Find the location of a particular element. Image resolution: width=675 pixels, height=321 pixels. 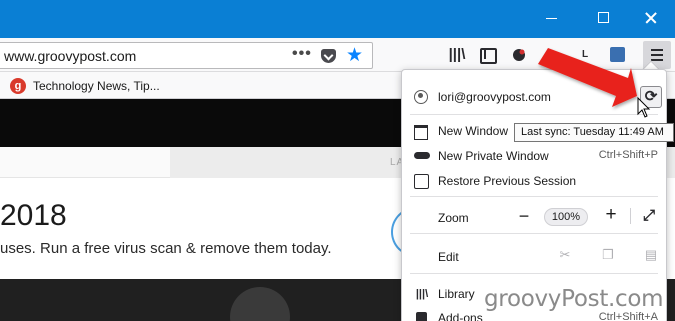

addons-puzzle-icon is located at coordinates (422, 316).